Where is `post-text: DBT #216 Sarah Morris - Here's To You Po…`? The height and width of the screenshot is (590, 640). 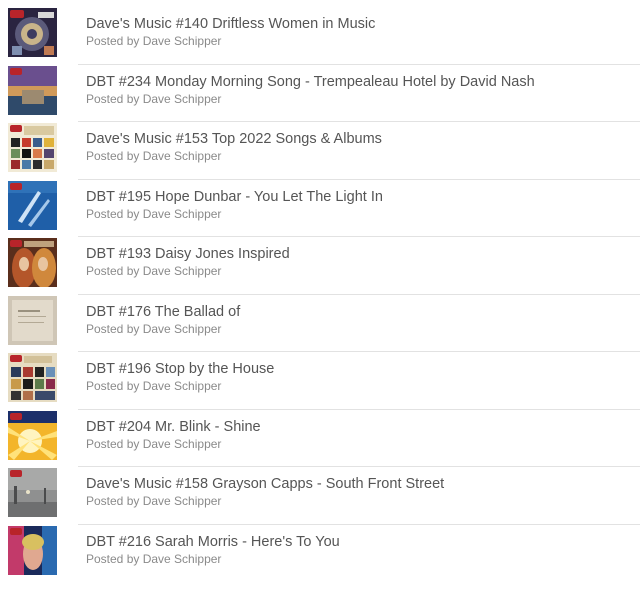
post-text: DBT #216 Sarah Morris - Here's To You Po… is located at coordinates (359, 550).